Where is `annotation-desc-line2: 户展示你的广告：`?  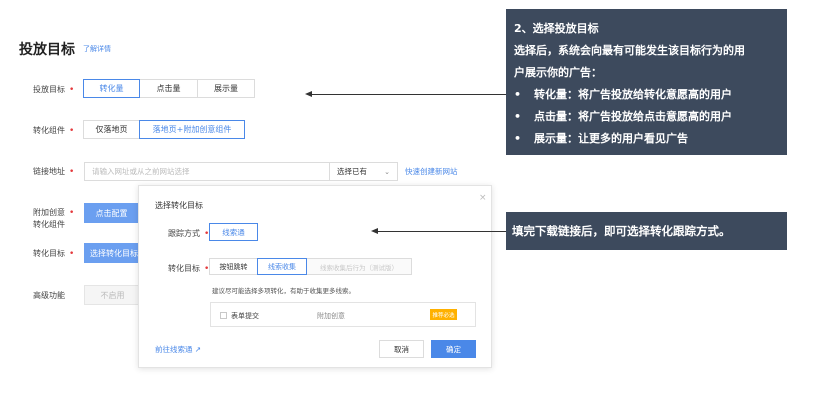
annotation-desc-line2: 户展示你的广告： is located at coordinates (558, 72).